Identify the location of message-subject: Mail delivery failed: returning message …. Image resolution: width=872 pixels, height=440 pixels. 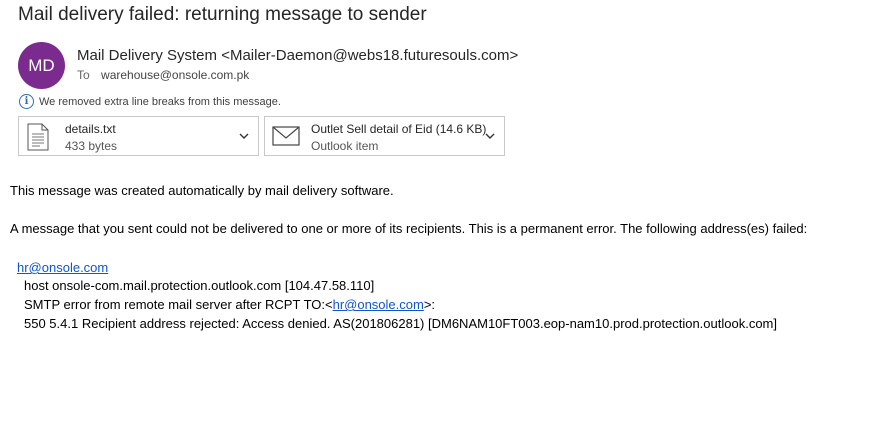
(222, 14).